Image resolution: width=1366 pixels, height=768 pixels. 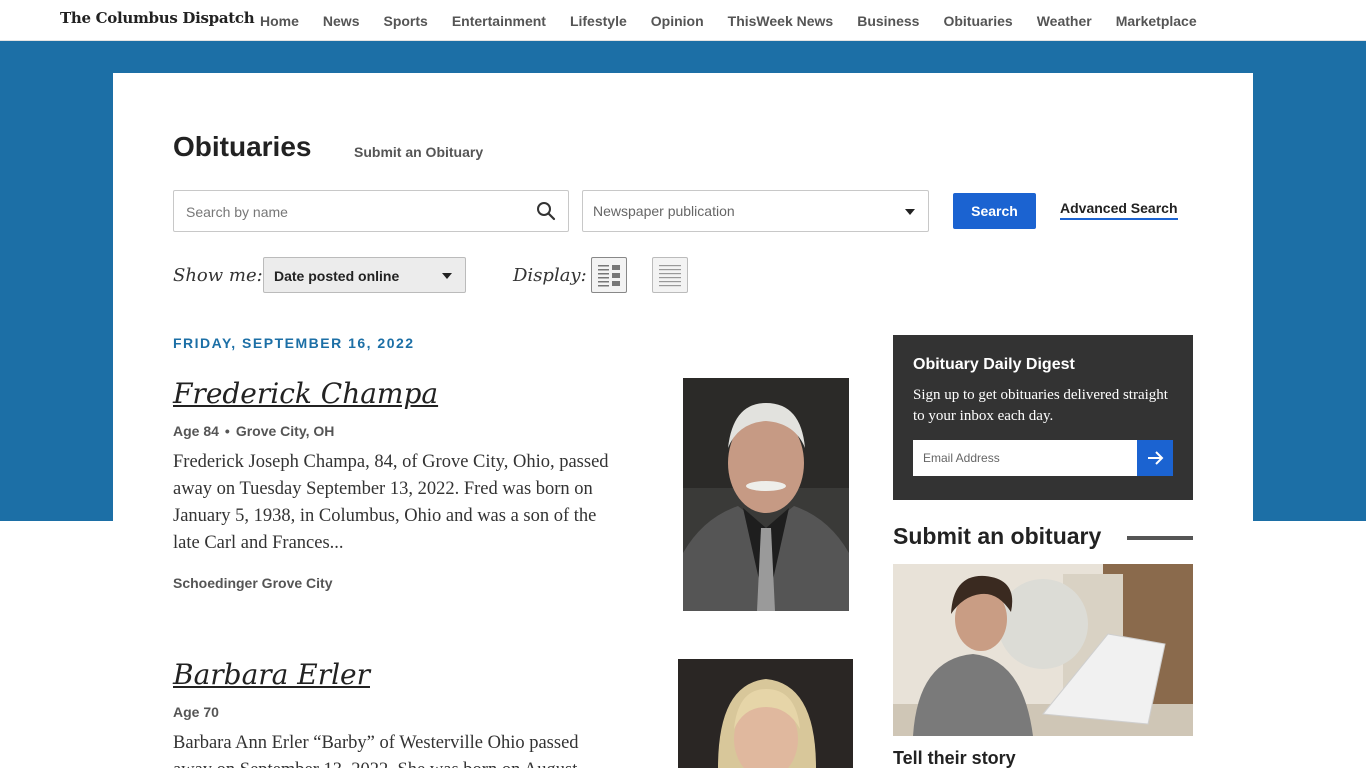 What do you see at coordinates (1119, 210) in the screenshot?
I see `advanced-search-link: Advanced Search` at bounding box center [1119, 210].